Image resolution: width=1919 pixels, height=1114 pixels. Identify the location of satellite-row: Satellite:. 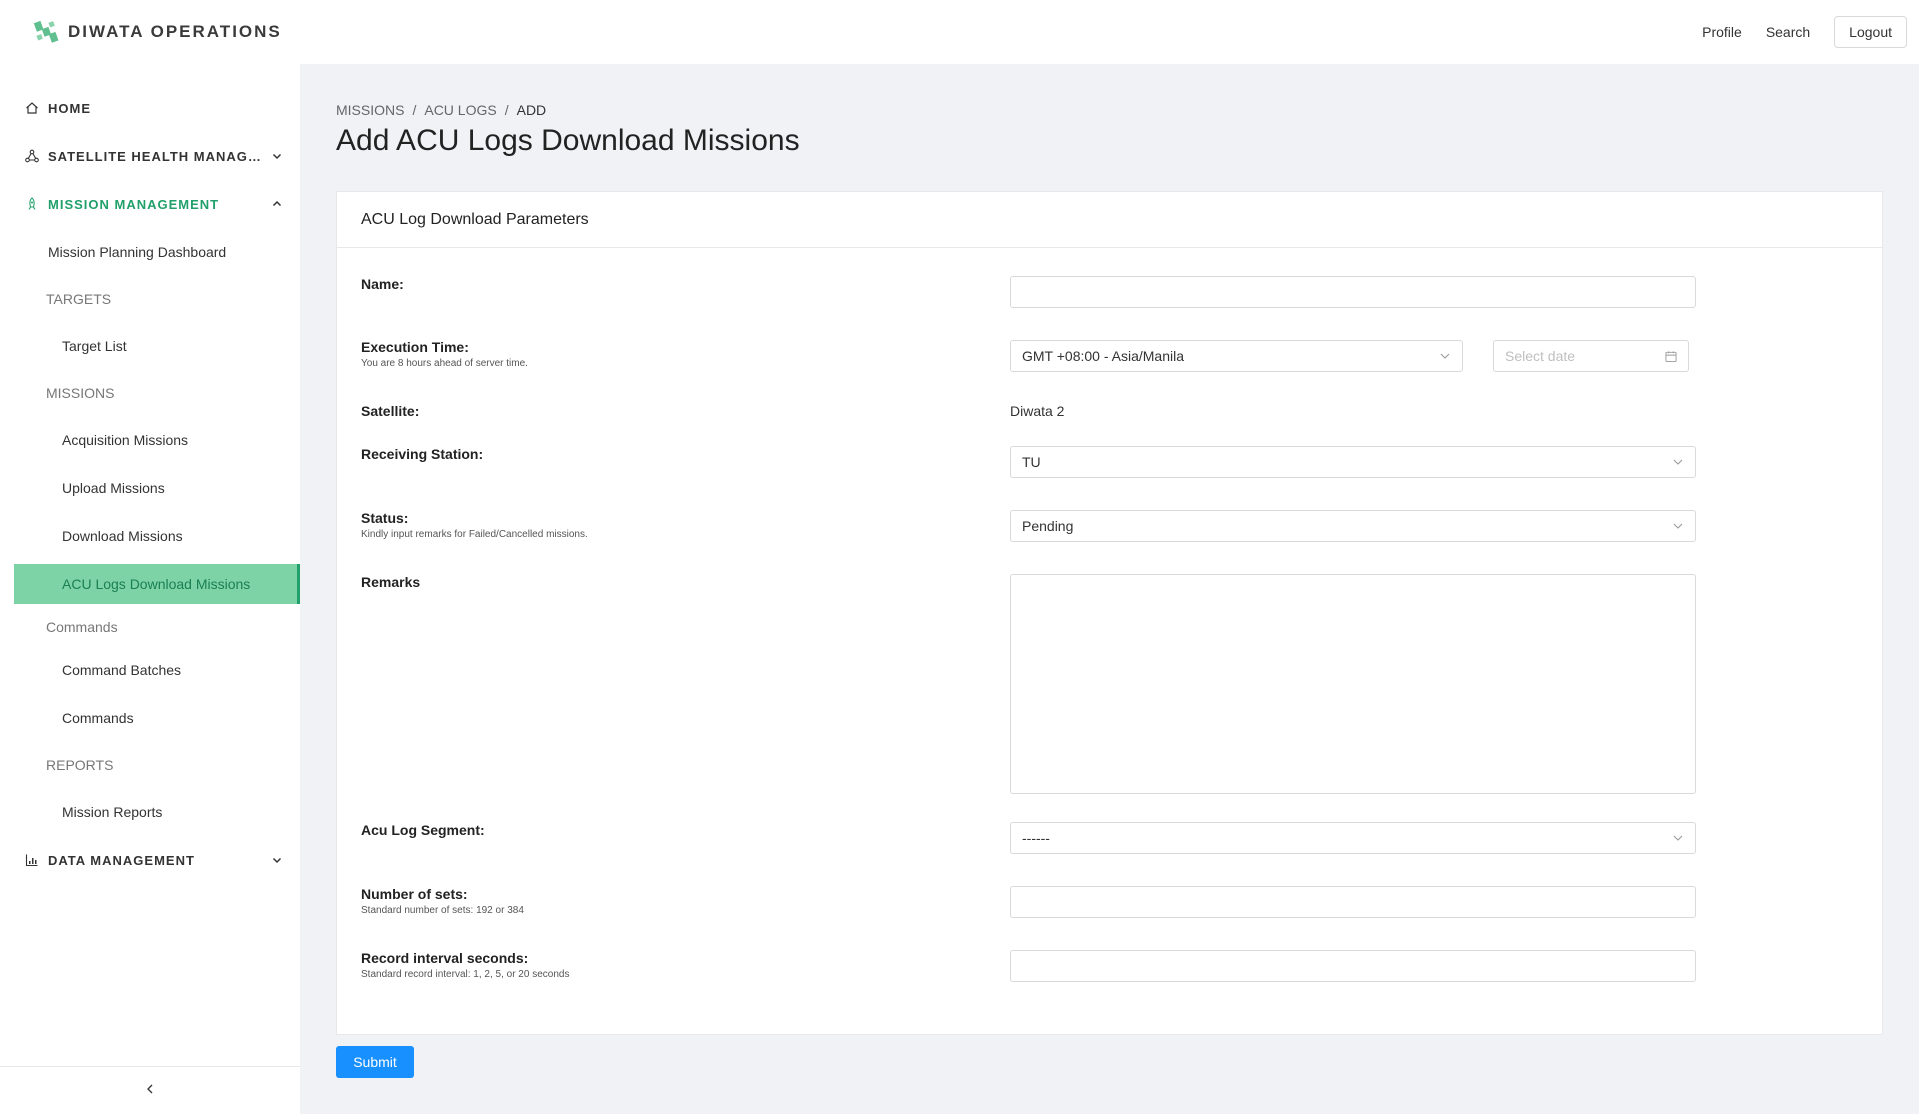
(390, 411).